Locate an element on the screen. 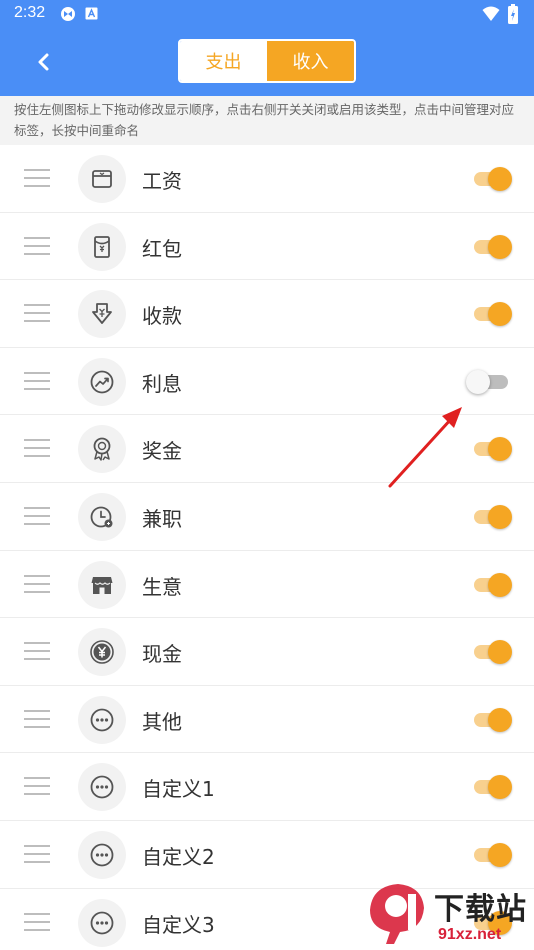 The image size is (534, 950). wifi-icon is located at coordinates (491, 13).